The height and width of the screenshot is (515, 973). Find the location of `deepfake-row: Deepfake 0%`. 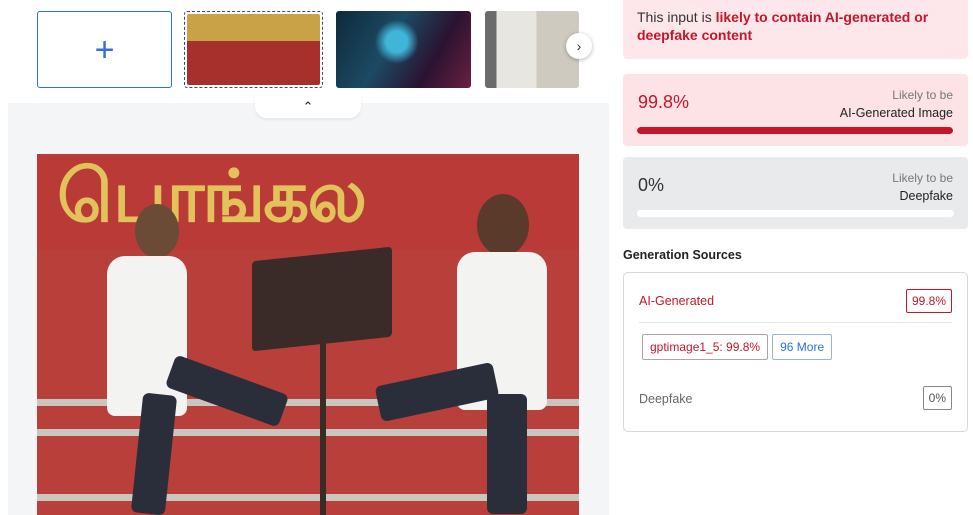

deepfake-row: Deepfake 0% is located at coordinates (795, 400).